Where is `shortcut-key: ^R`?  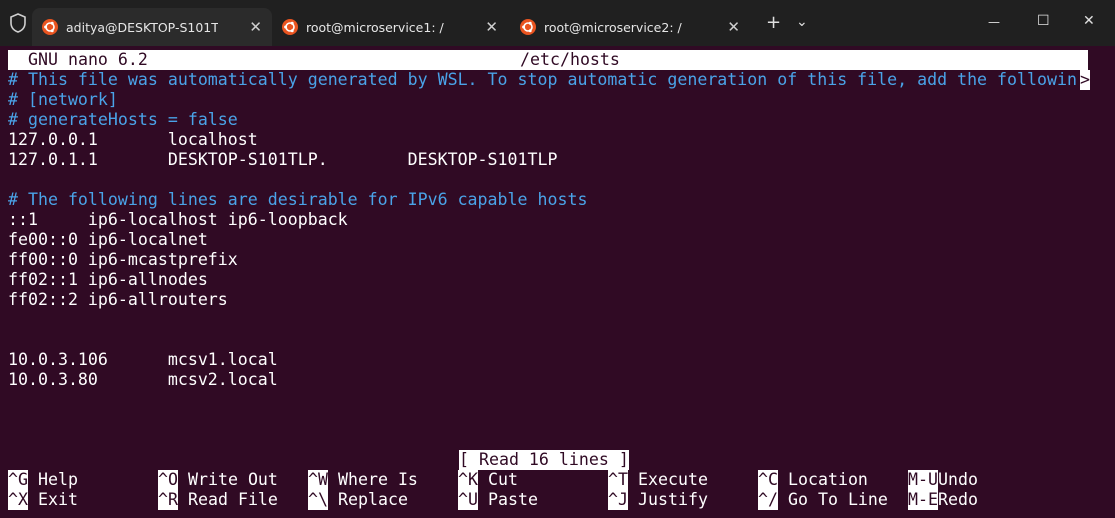
shortcut-key: ^R is located at coordinates (168, 500).